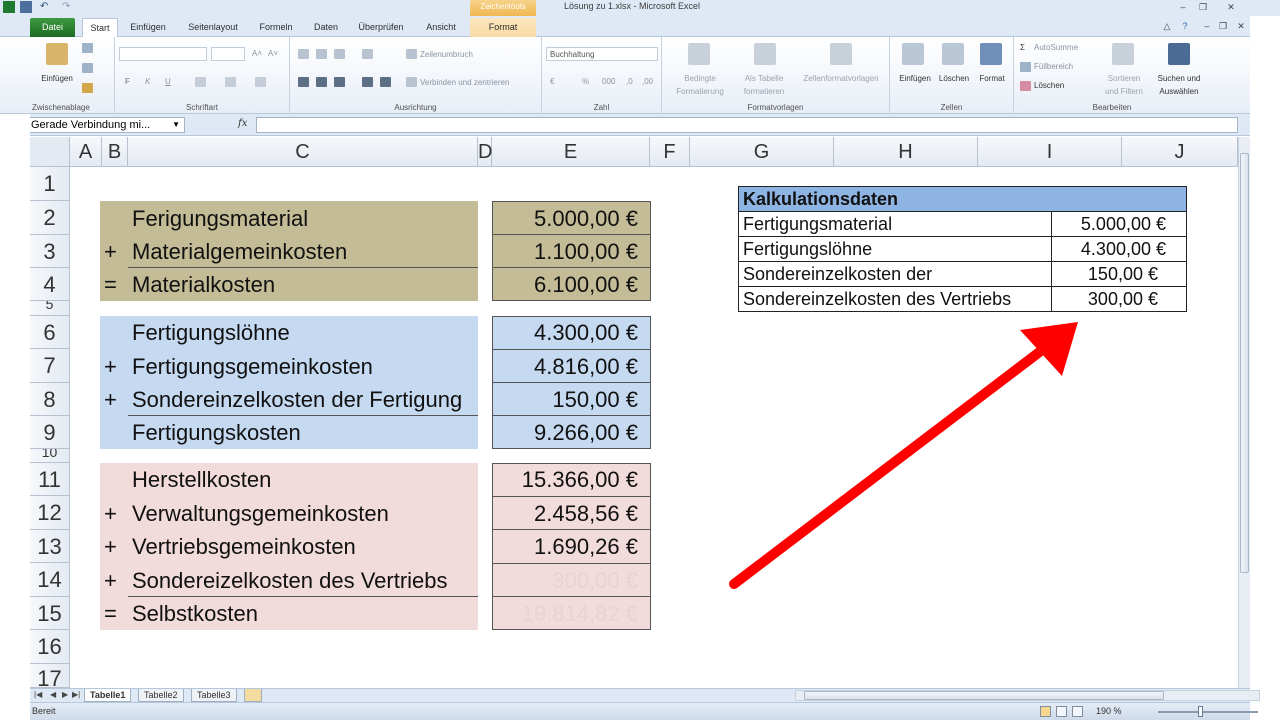 This screenshot has height=720, width=1280. Describe the element at coordinates (1025, 67) in the screenshot. I see `fill-icon` at that location.